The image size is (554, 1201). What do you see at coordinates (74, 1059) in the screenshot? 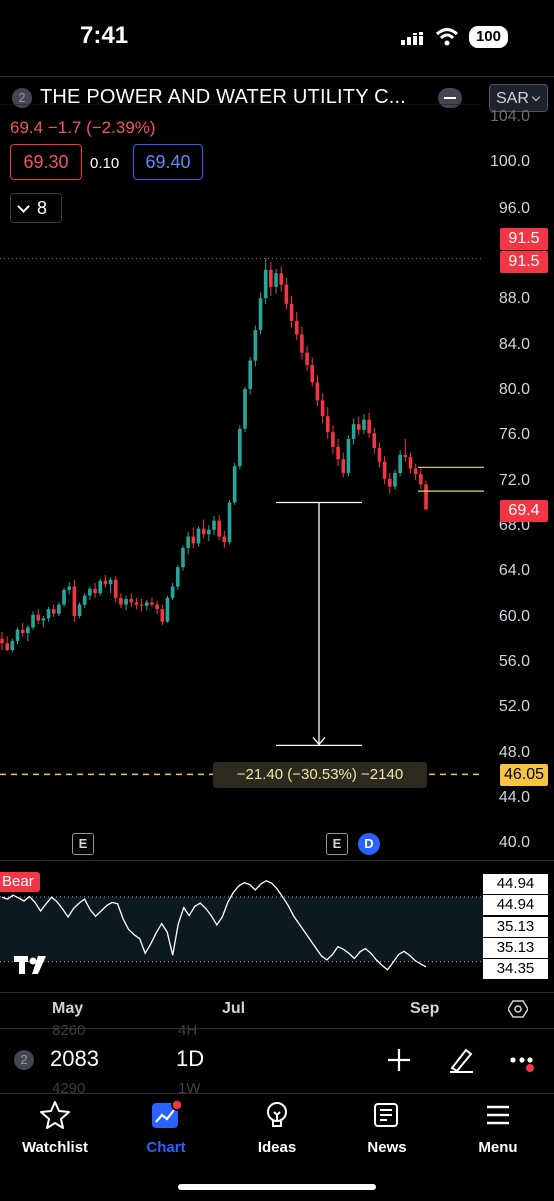
I see `symbol-selector: 2083` at bounding box center [74, 1059].